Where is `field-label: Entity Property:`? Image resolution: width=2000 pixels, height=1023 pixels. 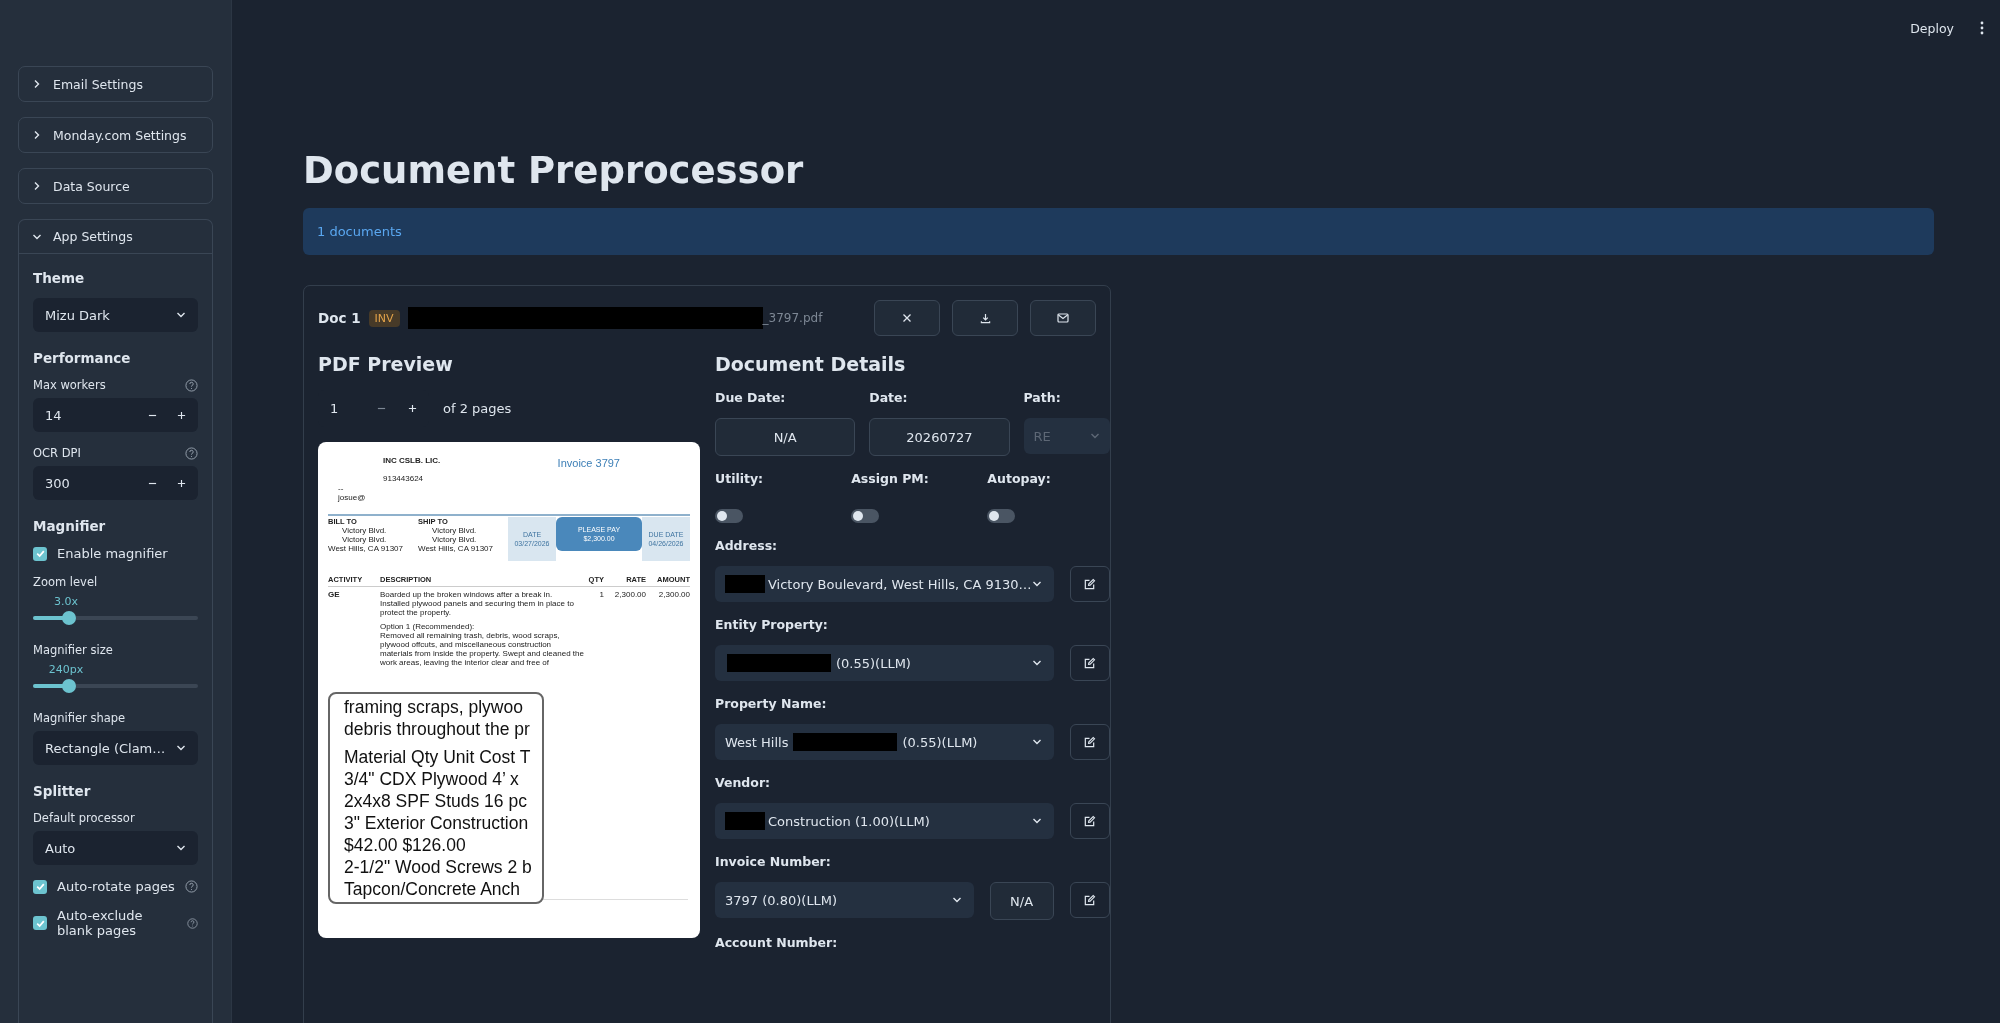 field-label: Entity Property: is located at coordinates (772, 624).